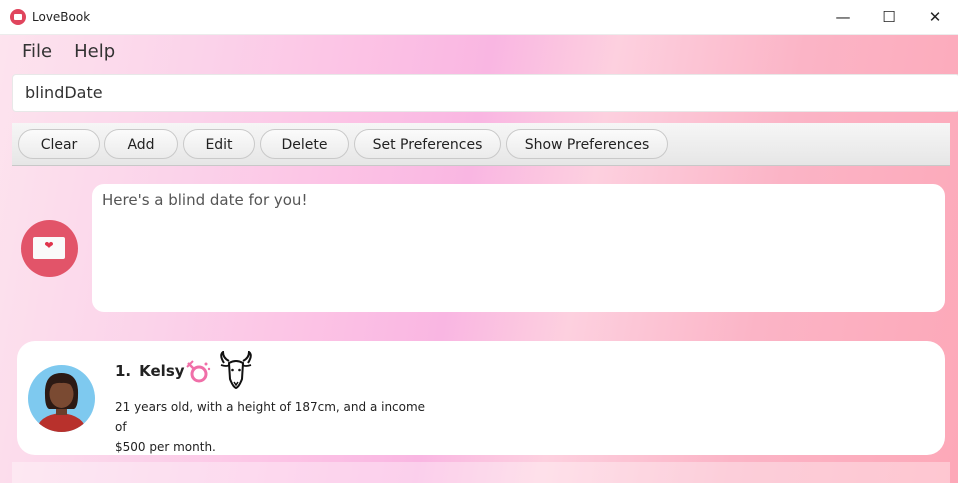 This screenshot has width=958, height=483. I want to click on set-preferences-button: Set Preferences, so click(427, 144).